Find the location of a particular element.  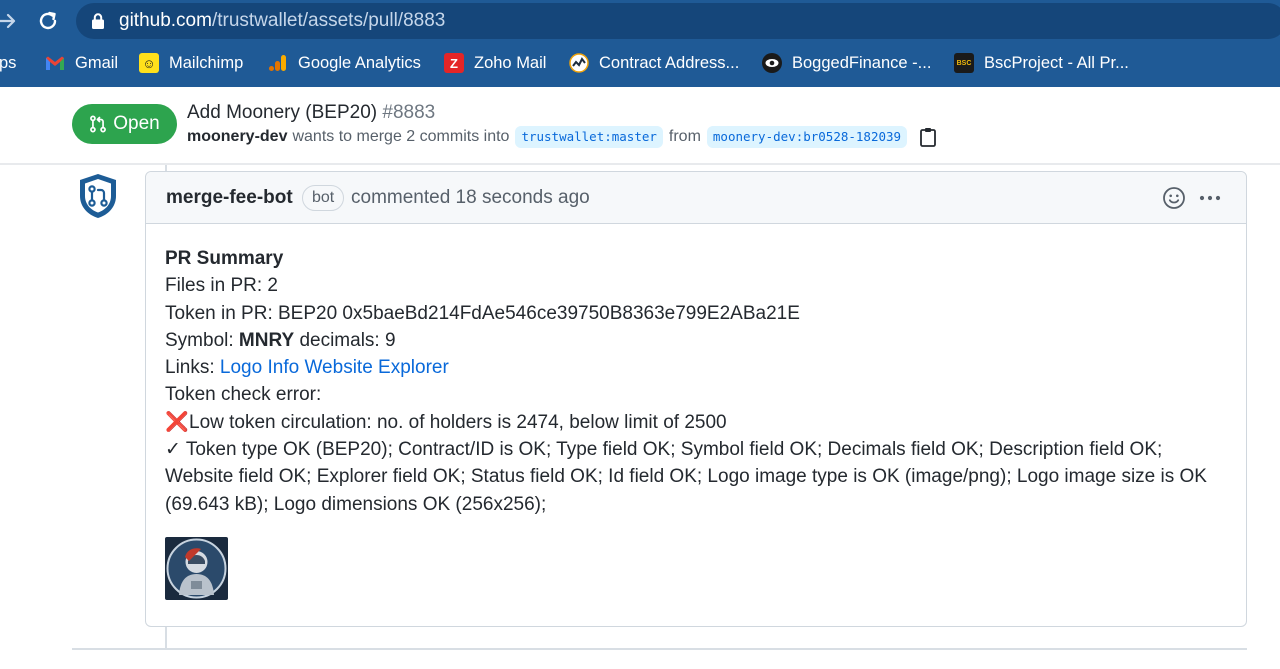

gmail-icon is located at coordinates (55, 63).